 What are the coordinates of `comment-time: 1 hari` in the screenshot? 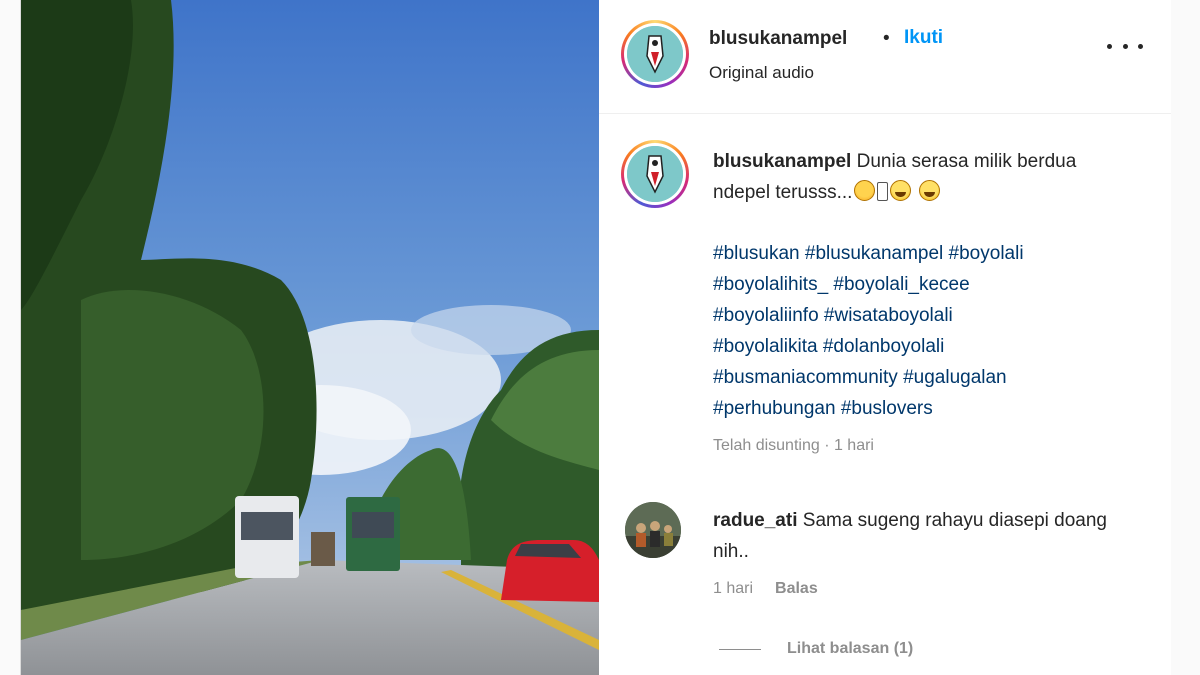 It's located at (733, 588).